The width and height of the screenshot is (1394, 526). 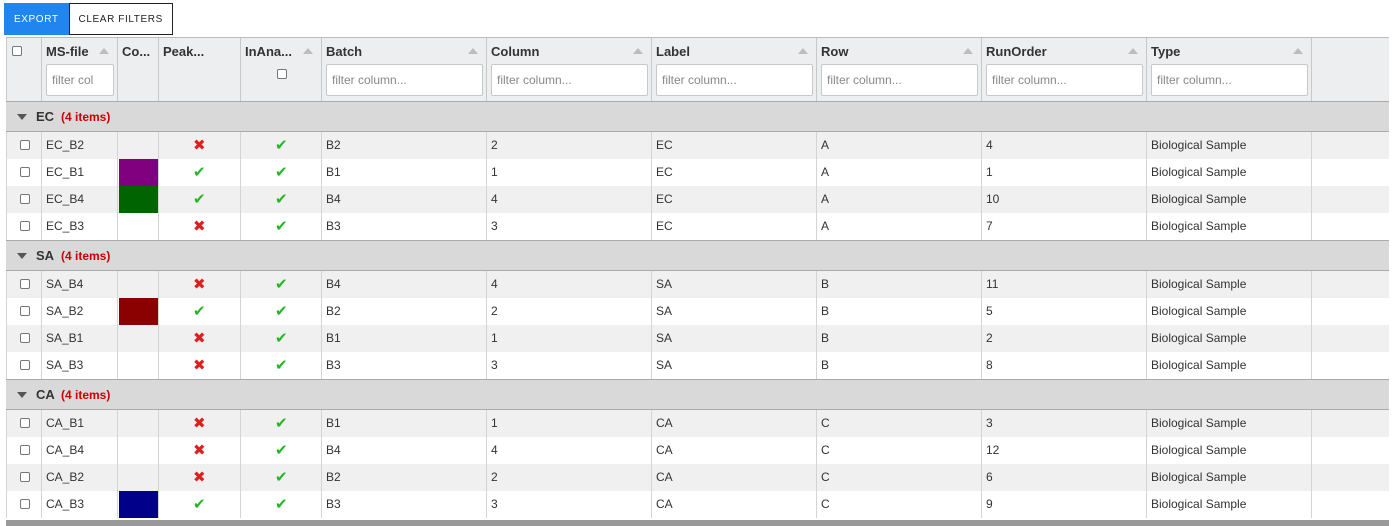 I want to click on ms-file-cell: EC_B2, so click(x=79, y=145).